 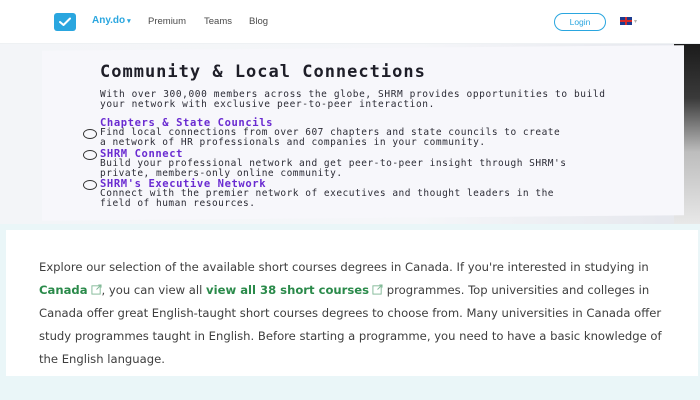 I want to click on login-button: Login, so click(x=580, y=22).